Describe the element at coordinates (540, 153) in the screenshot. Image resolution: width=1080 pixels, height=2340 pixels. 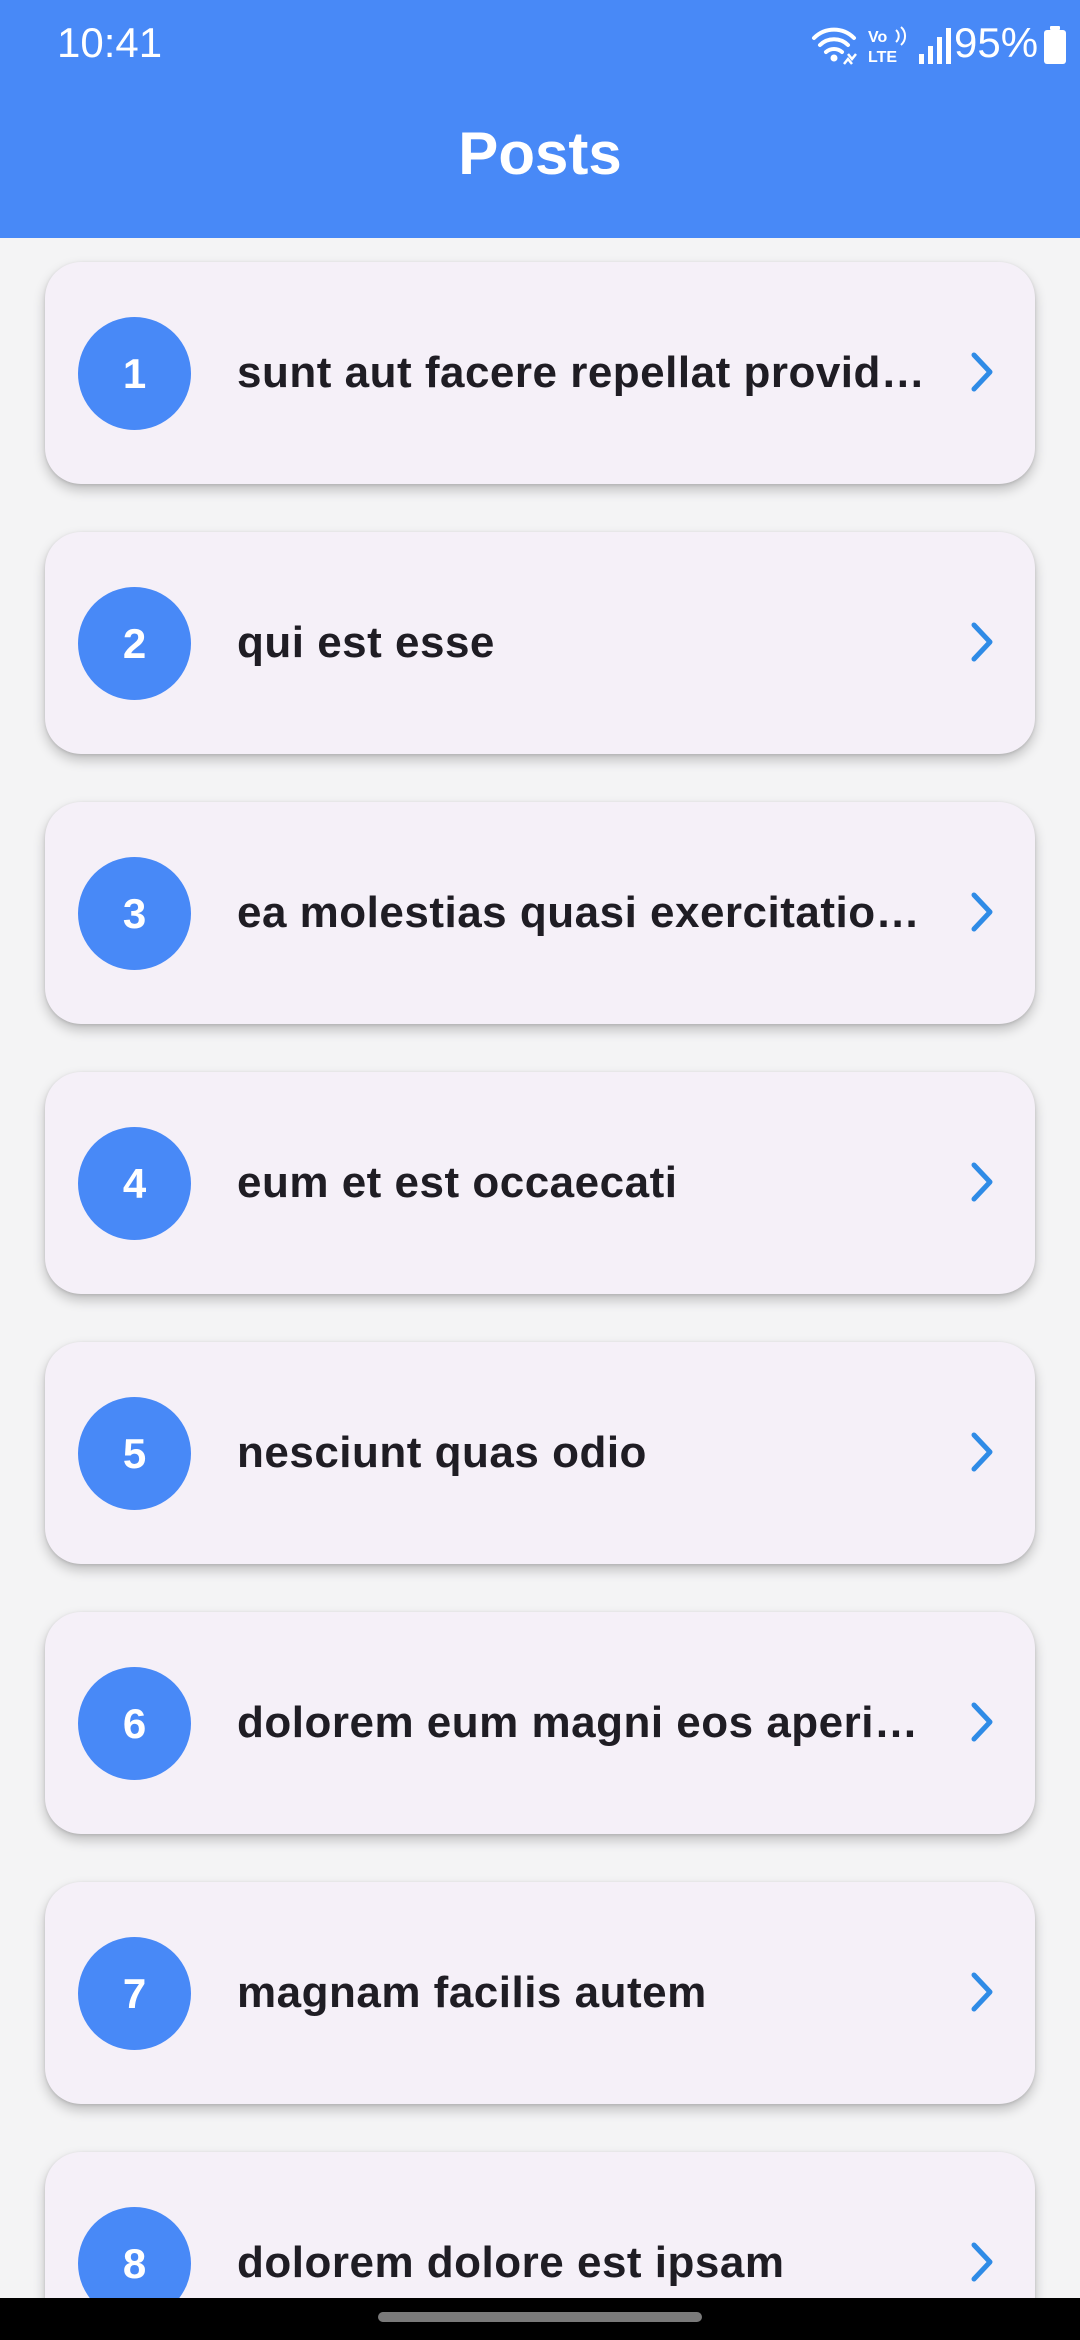
I see `page-title: Posts` at that location.